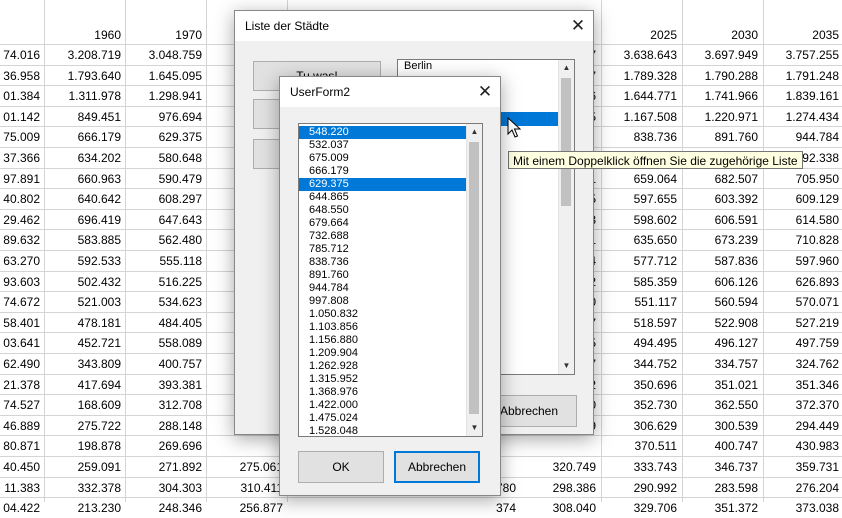  Describe the element at coordinates (166, 302) in the screenshot. I see `table-cell: 534.623` at that location.